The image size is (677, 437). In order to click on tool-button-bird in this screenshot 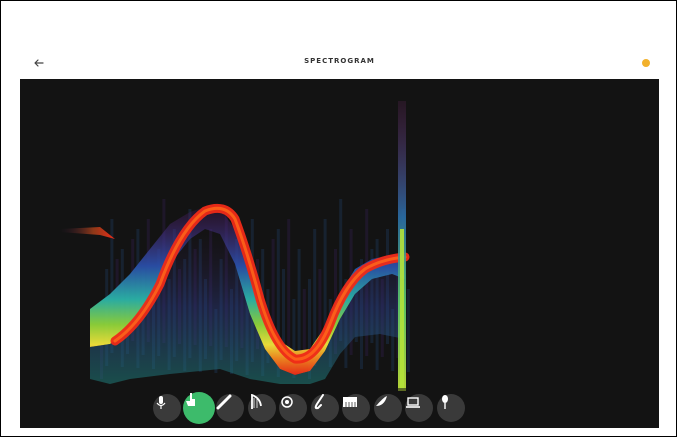, I will do `click(387, 408)`.